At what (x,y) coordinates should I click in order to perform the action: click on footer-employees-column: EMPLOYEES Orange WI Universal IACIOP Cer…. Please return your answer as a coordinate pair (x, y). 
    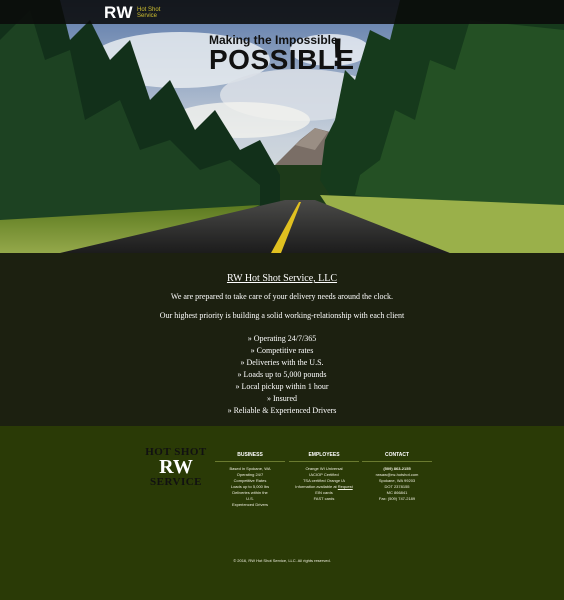
    Looking at the image, I should click on (324, 477).